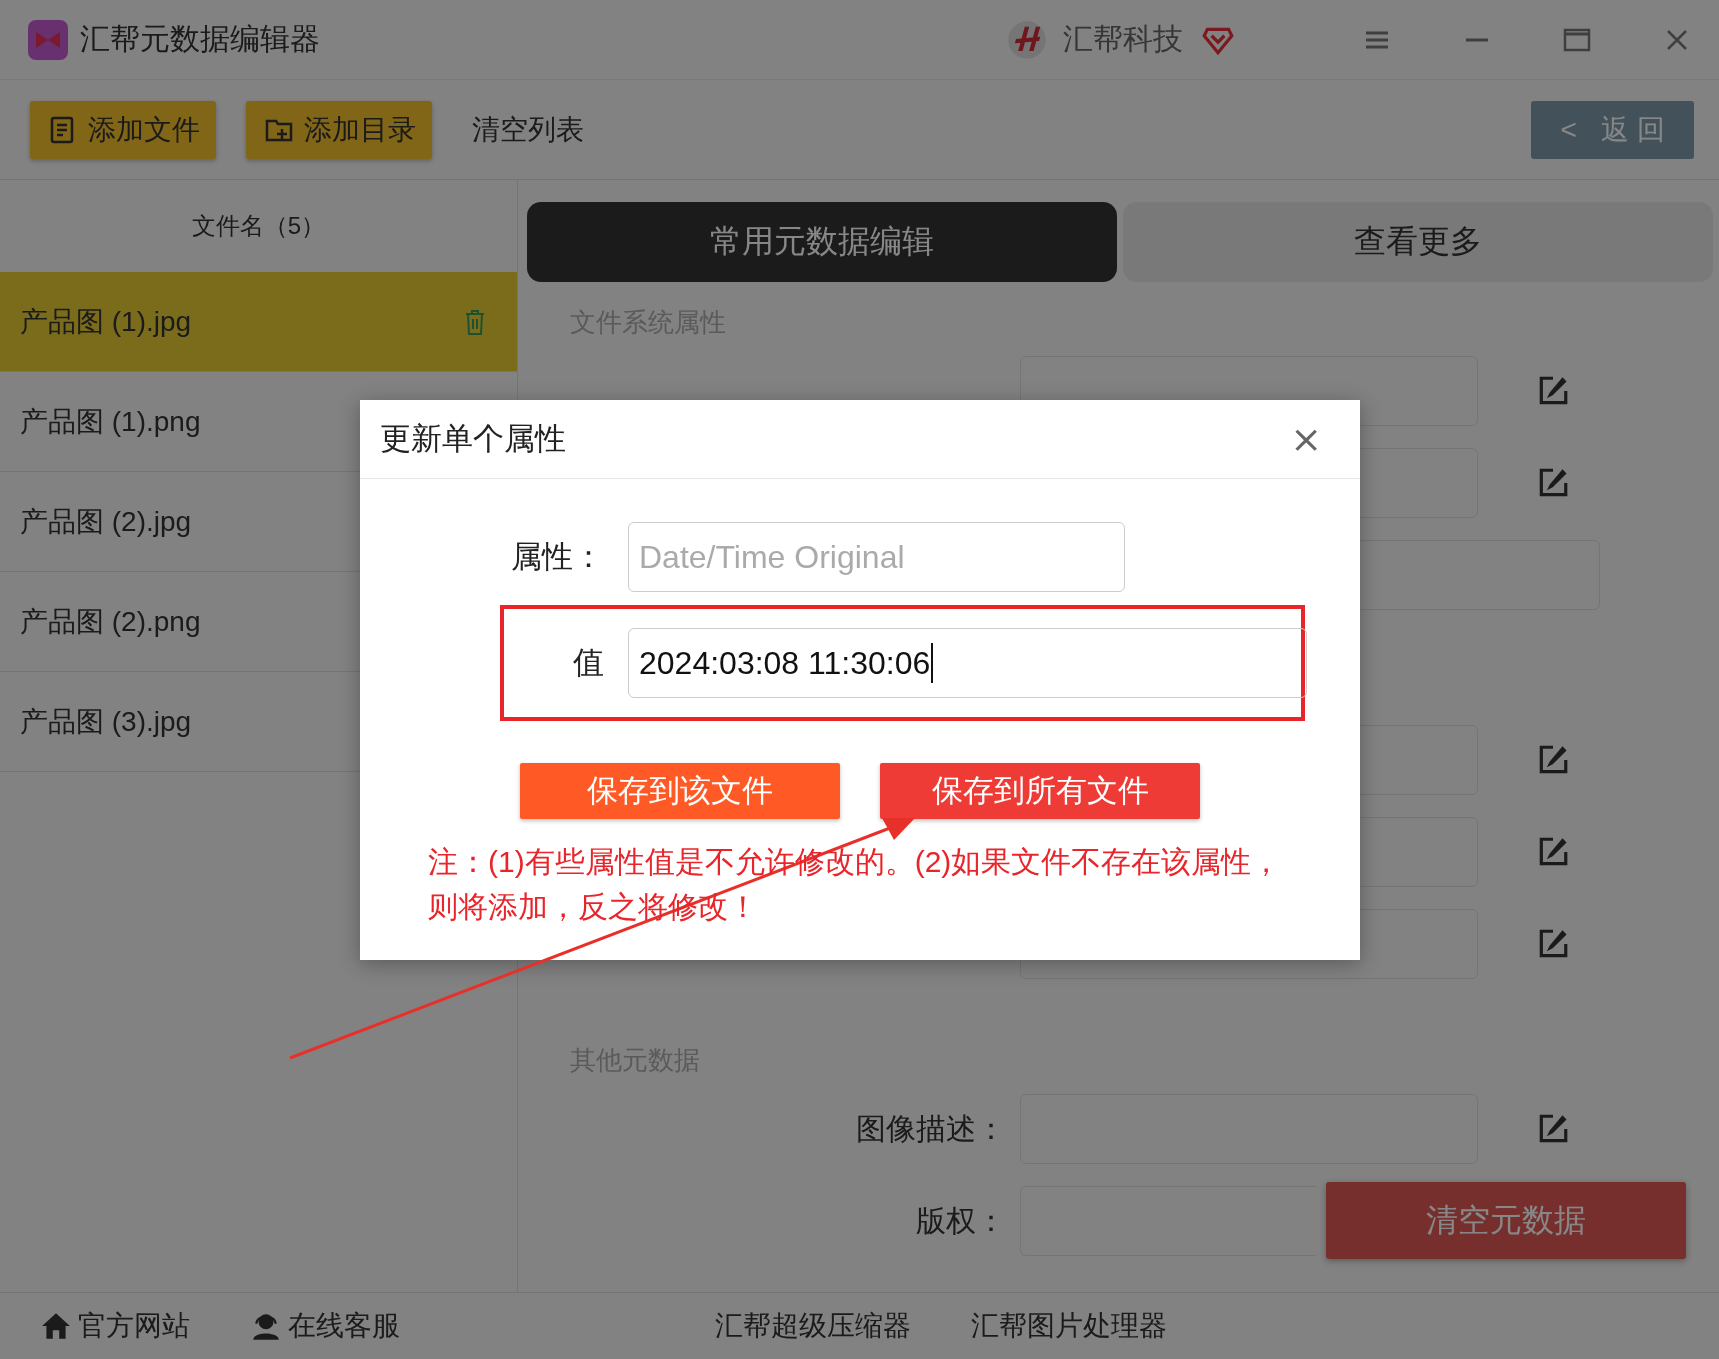 This screenshot has height=1359, width=1719. Describe the element at coordinates (200, 39) in the screenshot. I see `window-title: 汇帮元数据编辑器` at that location.